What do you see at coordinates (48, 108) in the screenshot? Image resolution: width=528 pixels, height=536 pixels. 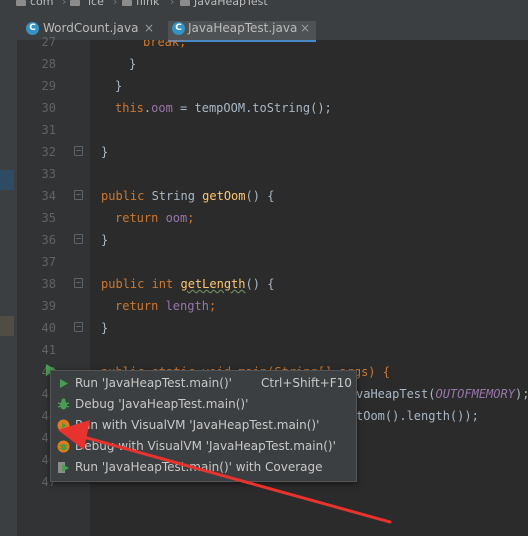 I see `line-number: 30` at bounding box center [48, 108].